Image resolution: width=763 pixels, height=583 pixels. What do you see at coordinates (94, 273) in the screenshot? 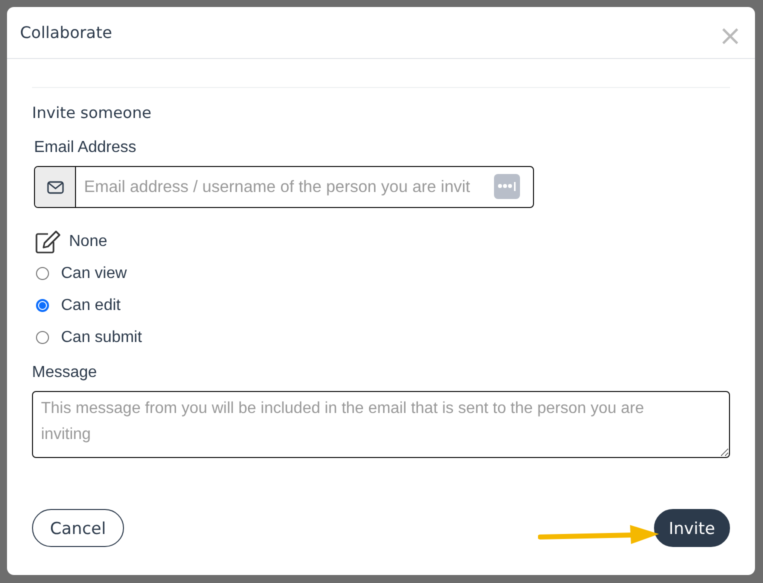
I see `option-label: Can view` at bounding box center [94, 273].